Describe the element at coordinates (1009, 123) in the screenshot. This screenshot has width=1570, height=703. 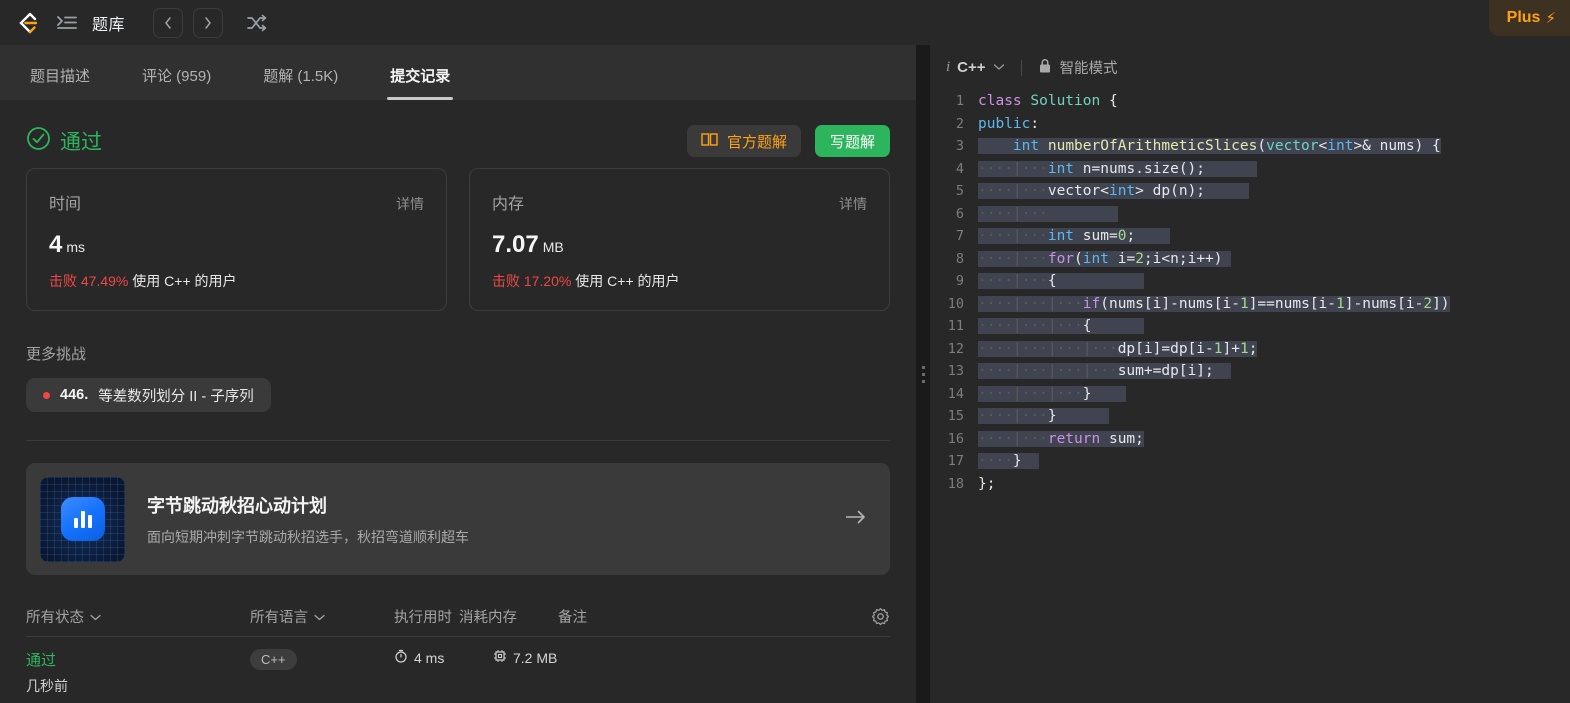
I see `code-line-text: public:` at that location.